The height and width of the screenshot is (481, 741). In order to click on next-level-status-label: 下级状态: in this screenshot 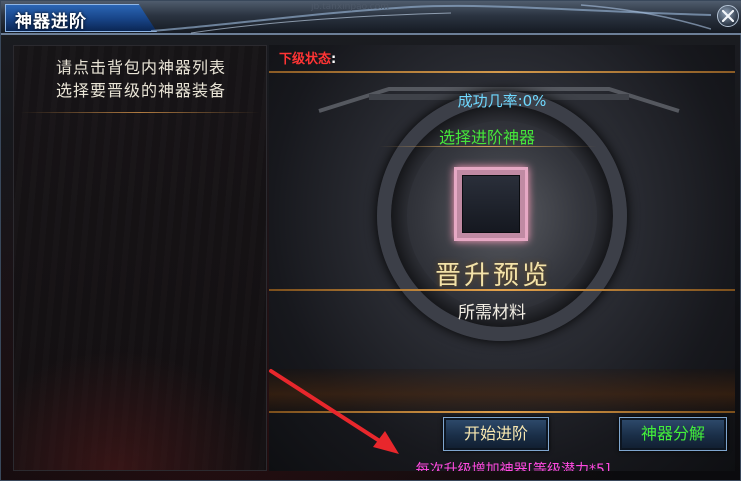, I will do `click(307, 57)`.